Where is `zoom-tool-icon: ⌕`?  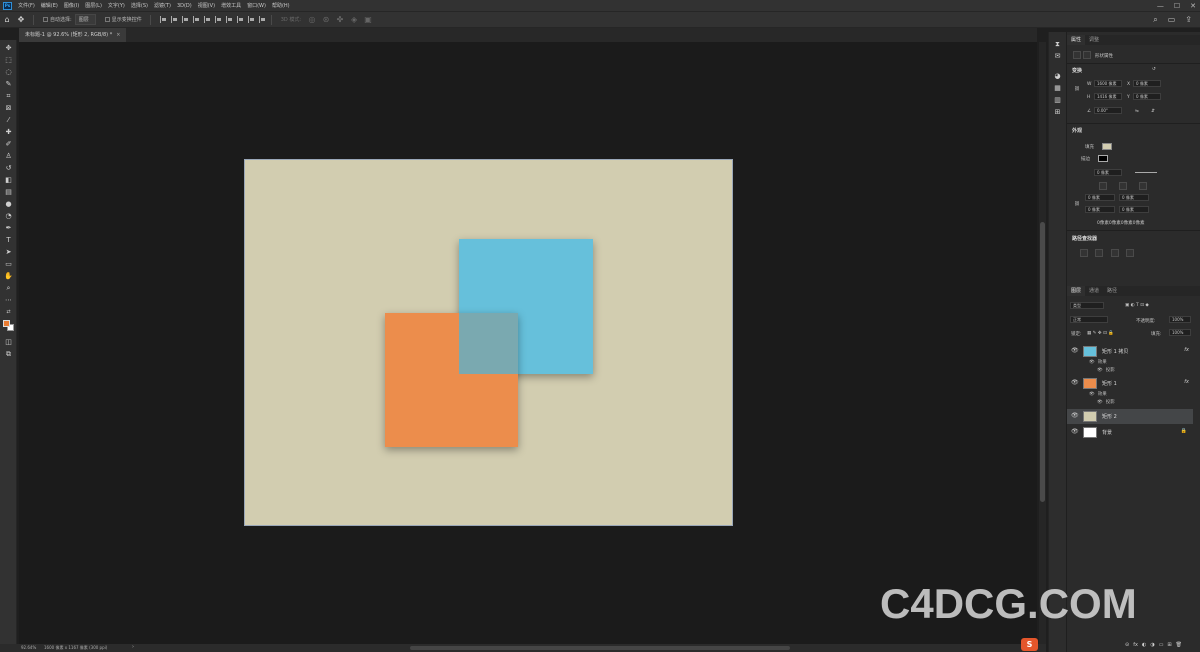
zoom-tool-icon: ⌕ is located at coordinates (8, 288).